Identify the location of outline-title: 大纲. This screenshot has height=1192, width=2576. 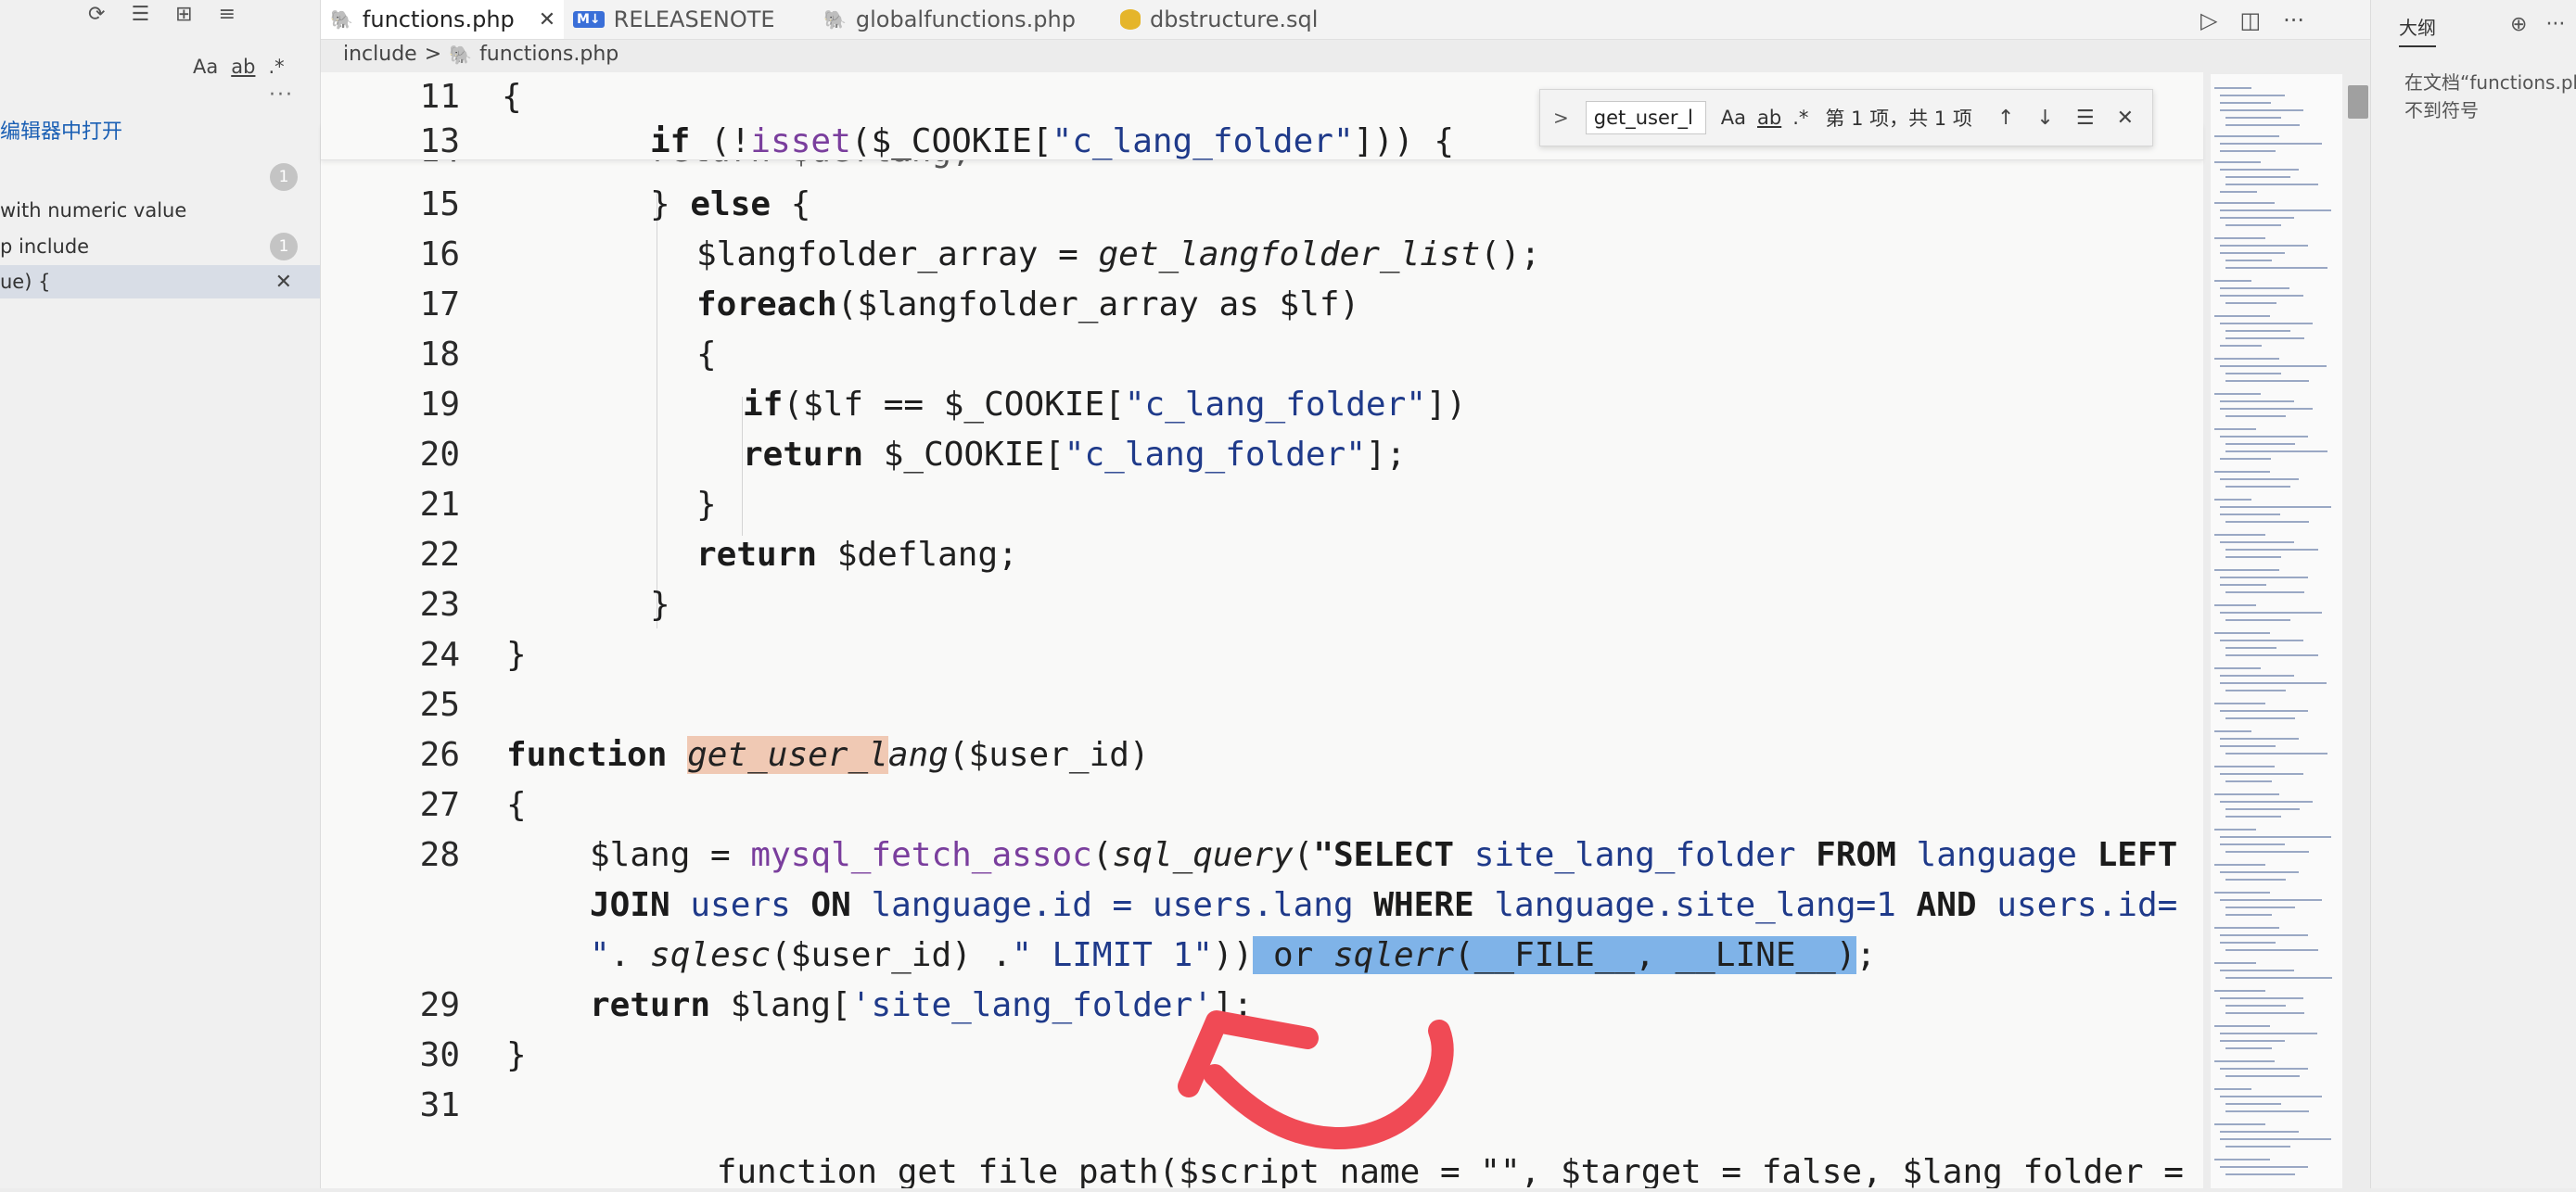
(2418, 30).